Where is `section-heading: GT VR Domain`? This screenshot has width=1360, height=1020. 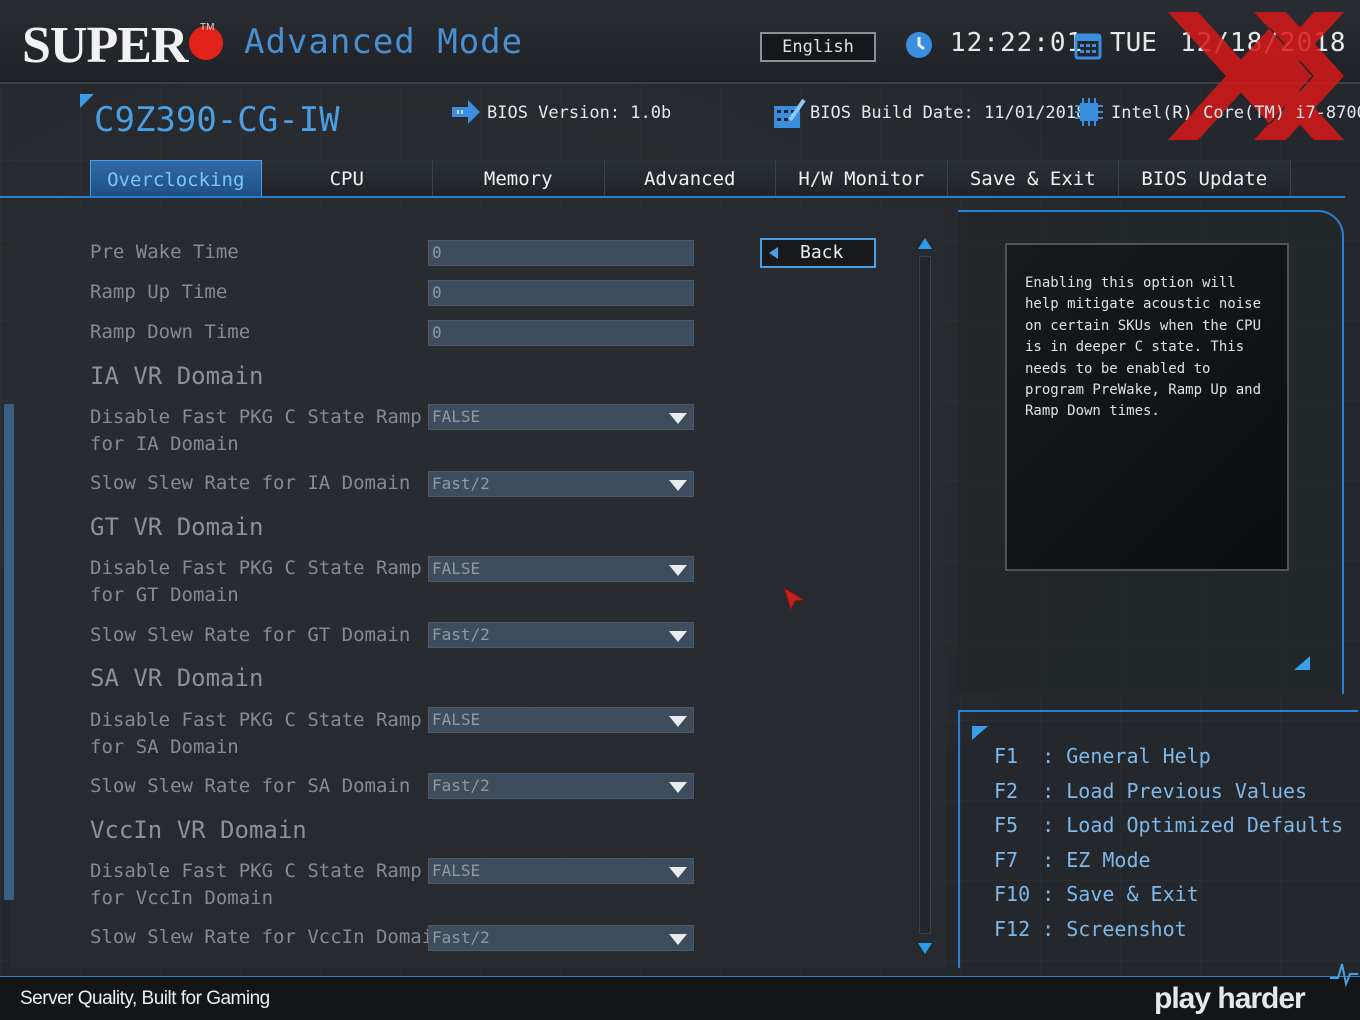
section-heading: GT VR Domain is located at coordinates (177, 527).